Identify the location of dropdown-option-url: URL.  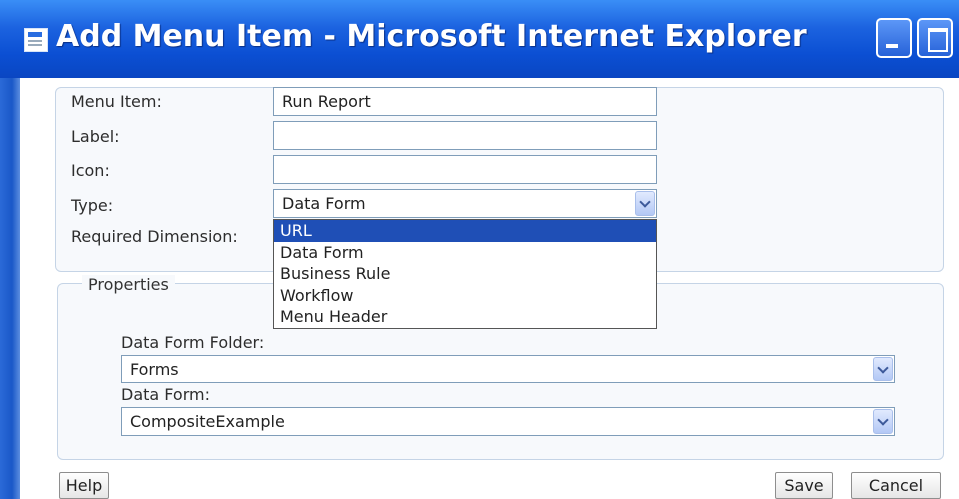
(465, 231).